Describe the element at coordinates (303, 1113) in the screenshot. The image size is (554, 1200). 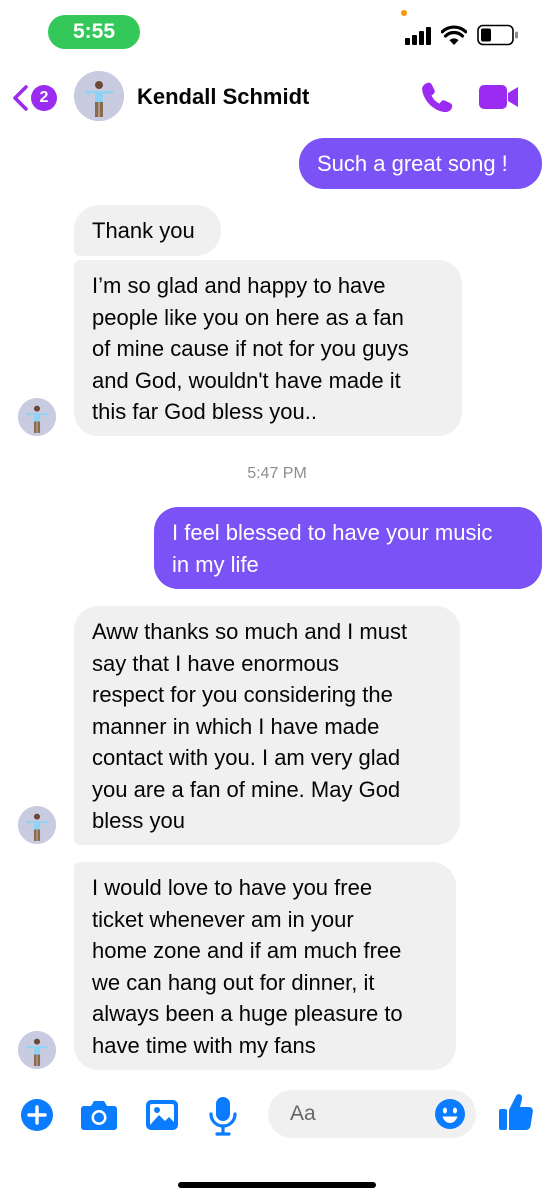
I see `message-input-placeholder: Aa` at that location.